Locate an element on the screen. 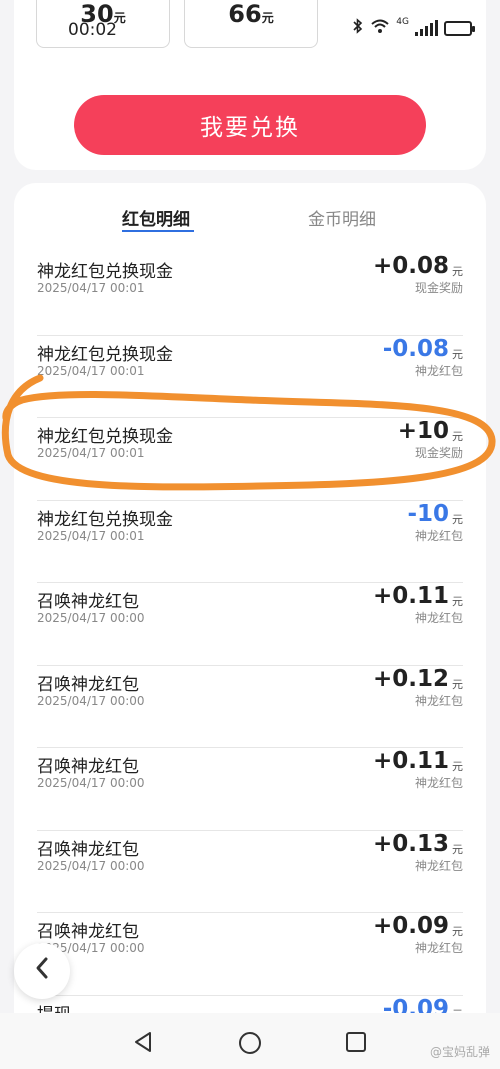 The height and width of the screenshot is (1069, 500). record-row: 召唤神龙红包 2025/04/17 00:00 +0.12 元神龙红包 is located at coordinates (250, 706).